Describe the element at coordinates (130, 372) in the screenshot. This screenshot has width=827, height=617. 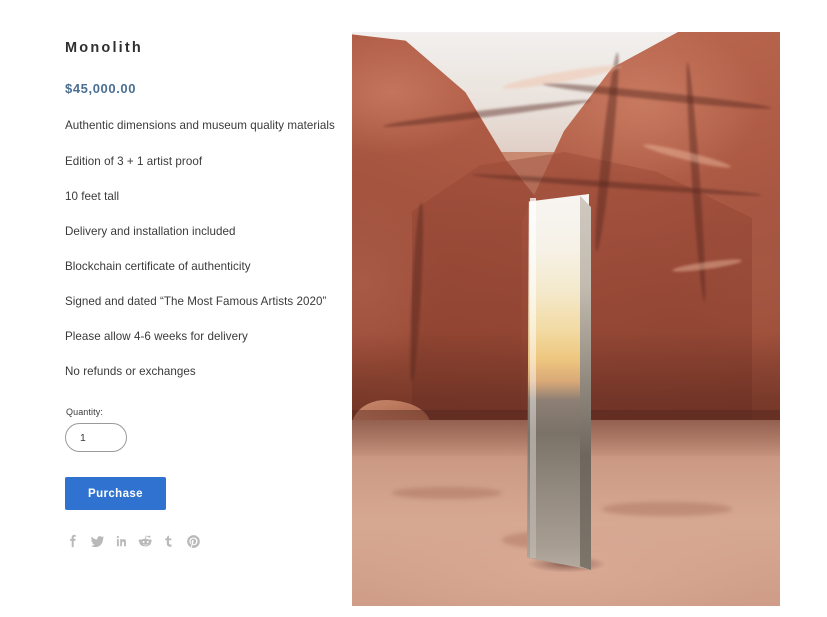
I see `product-detail-line: No refunds or exchanges` at that location.